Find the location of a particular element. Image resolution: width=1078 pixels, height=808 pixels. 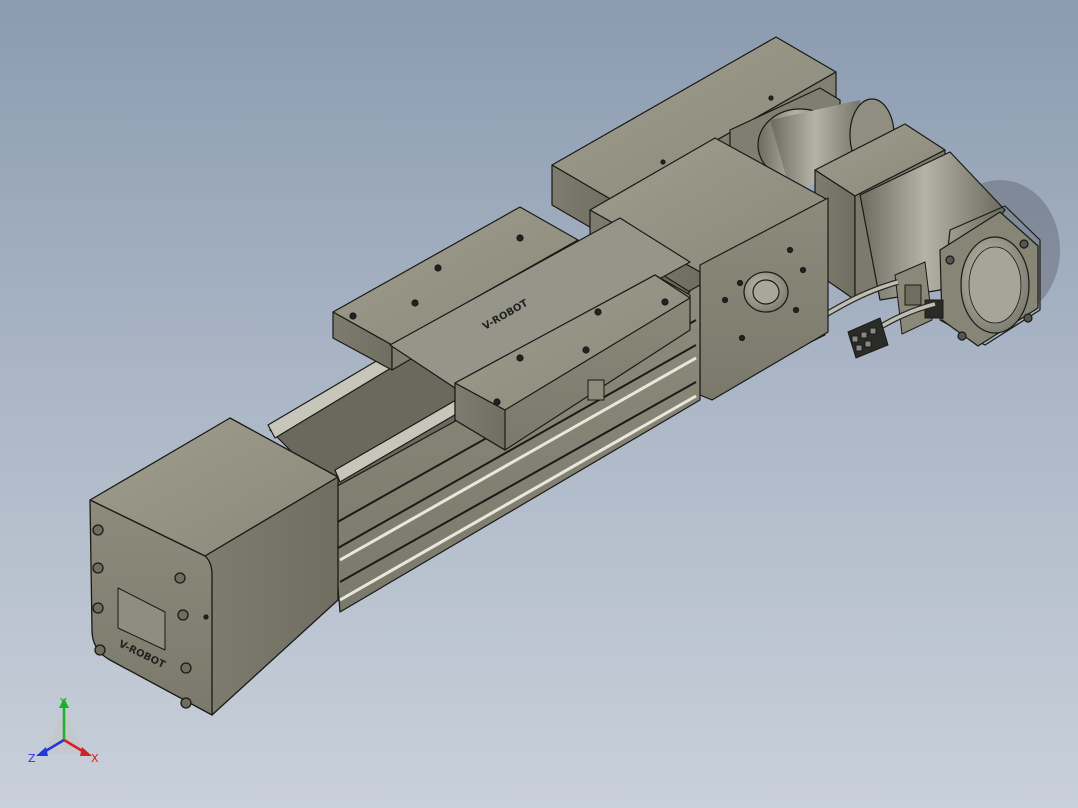

orientation-triad: Y X Z is located at coordinates (68, 732).